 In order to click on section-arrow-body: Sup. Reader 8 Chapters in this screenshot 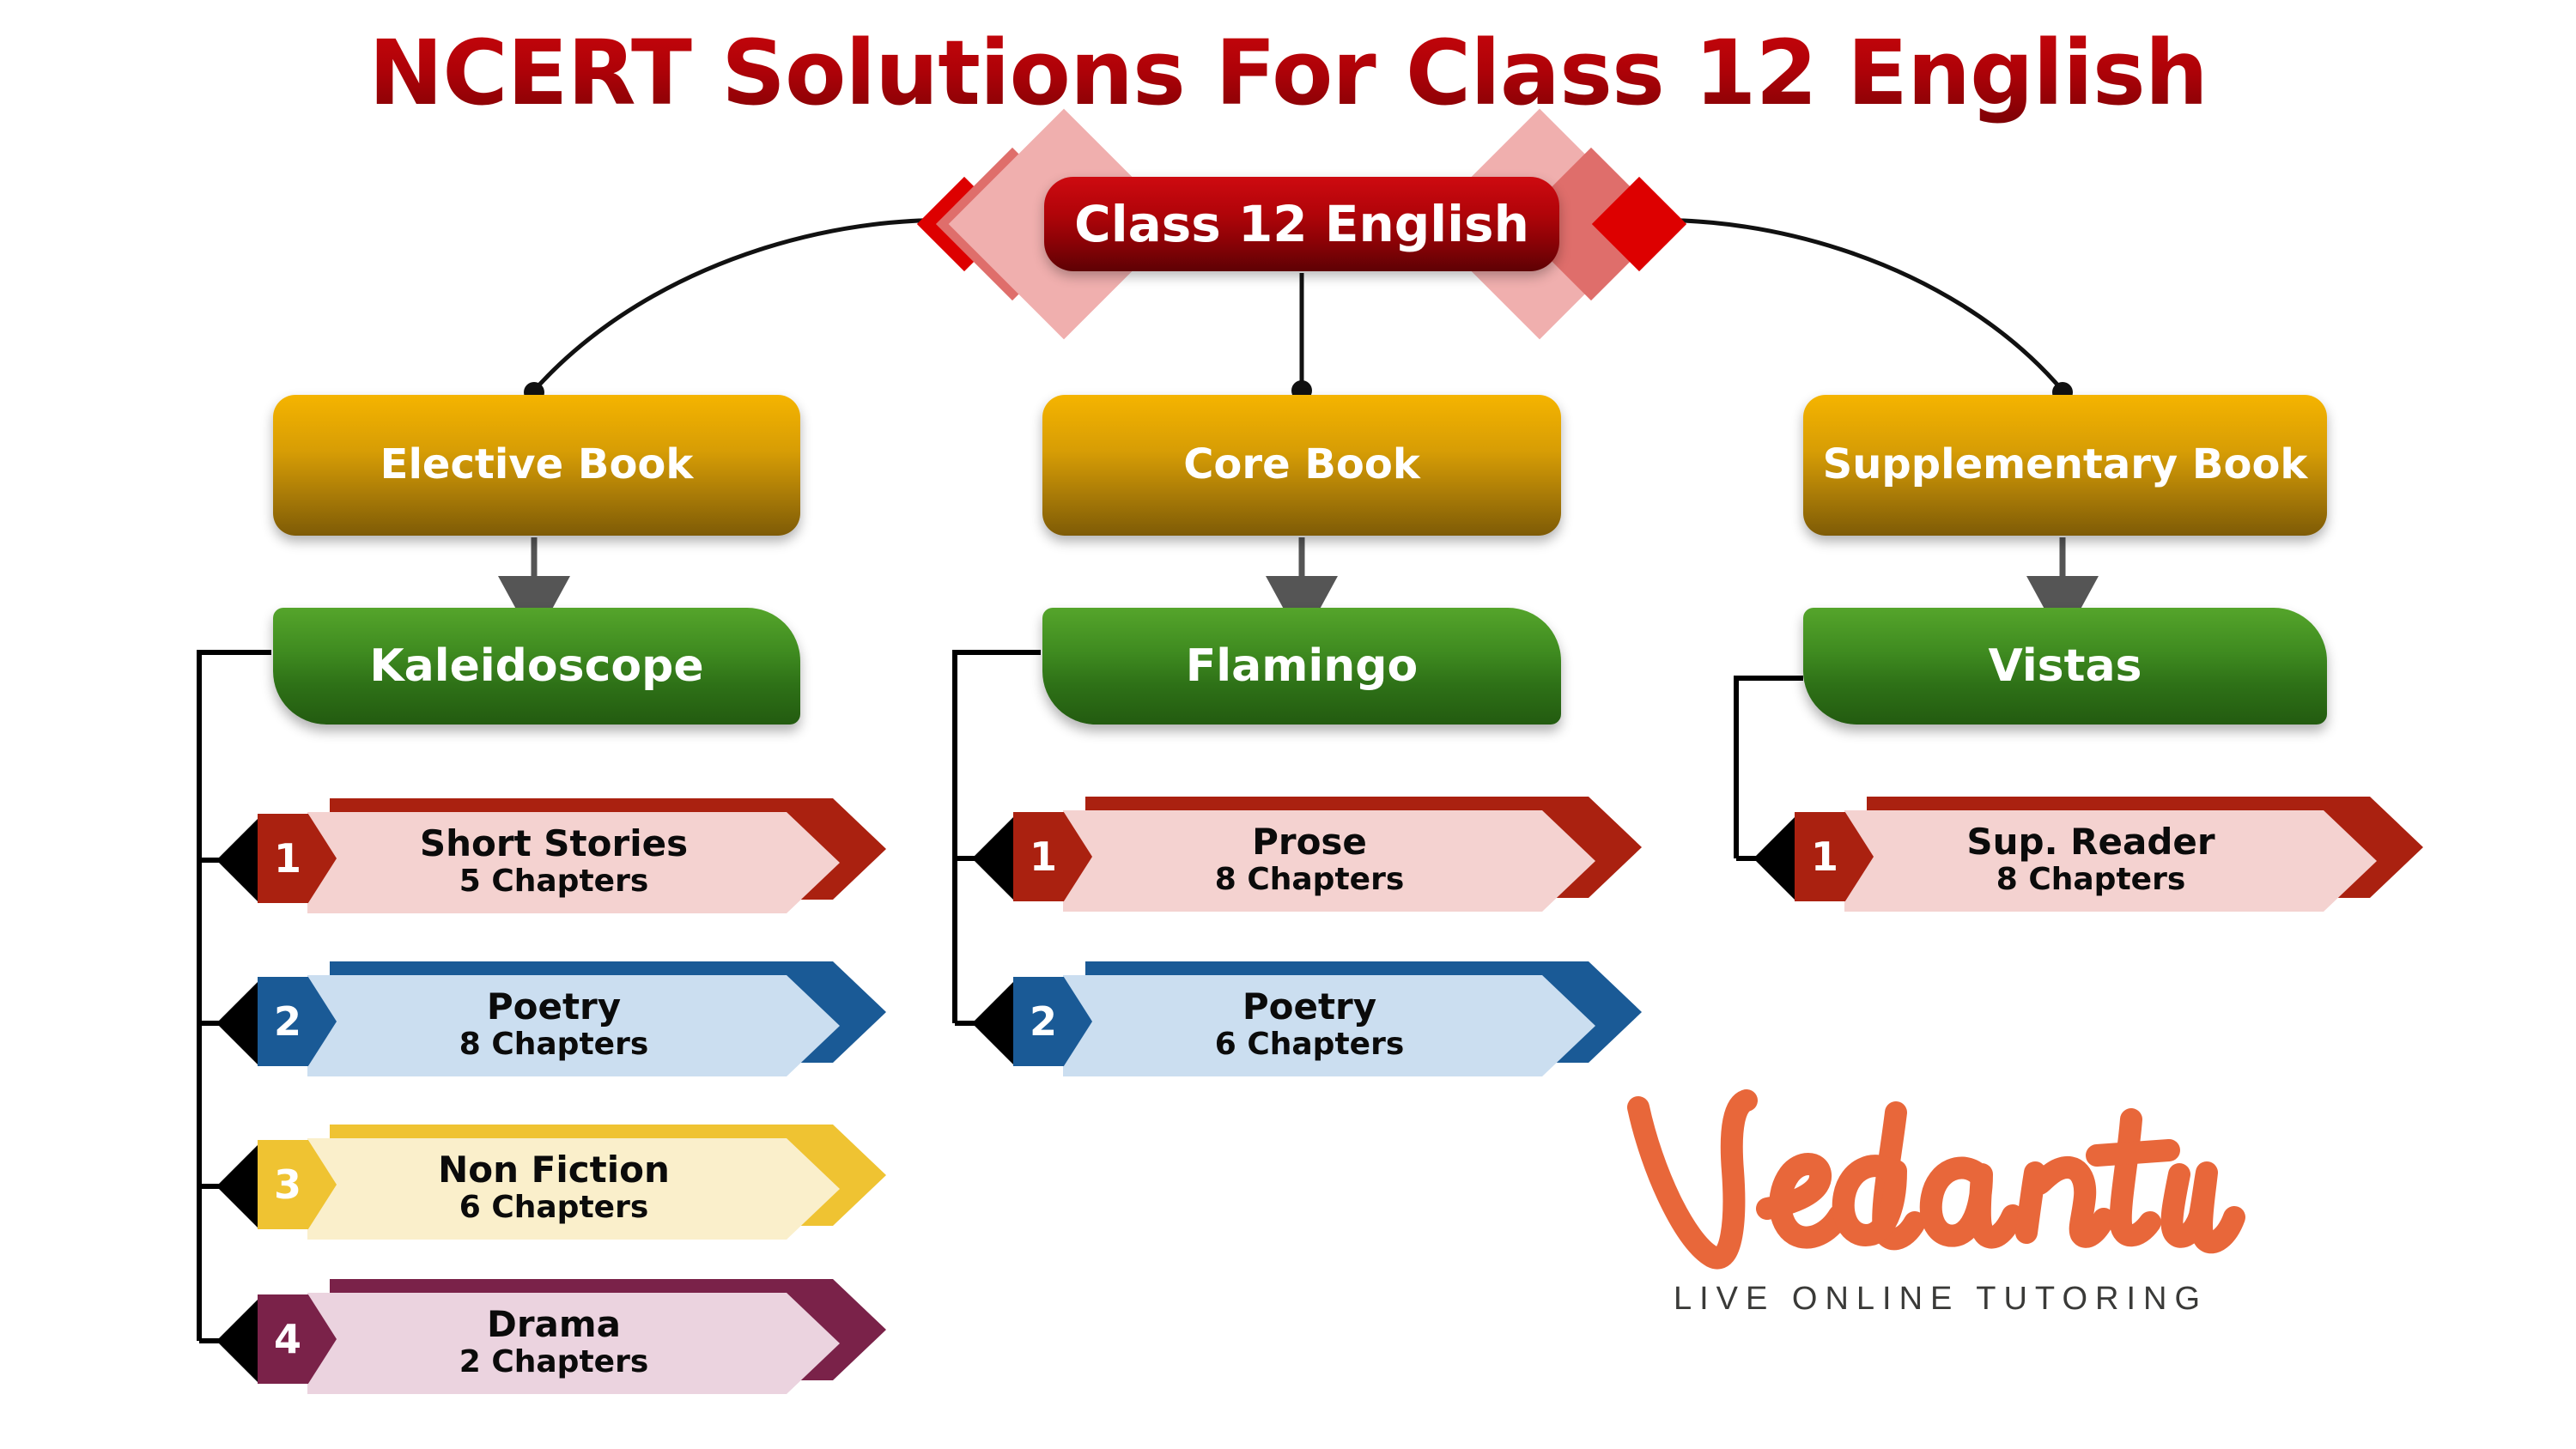, I will do `click(2111, 861)`.